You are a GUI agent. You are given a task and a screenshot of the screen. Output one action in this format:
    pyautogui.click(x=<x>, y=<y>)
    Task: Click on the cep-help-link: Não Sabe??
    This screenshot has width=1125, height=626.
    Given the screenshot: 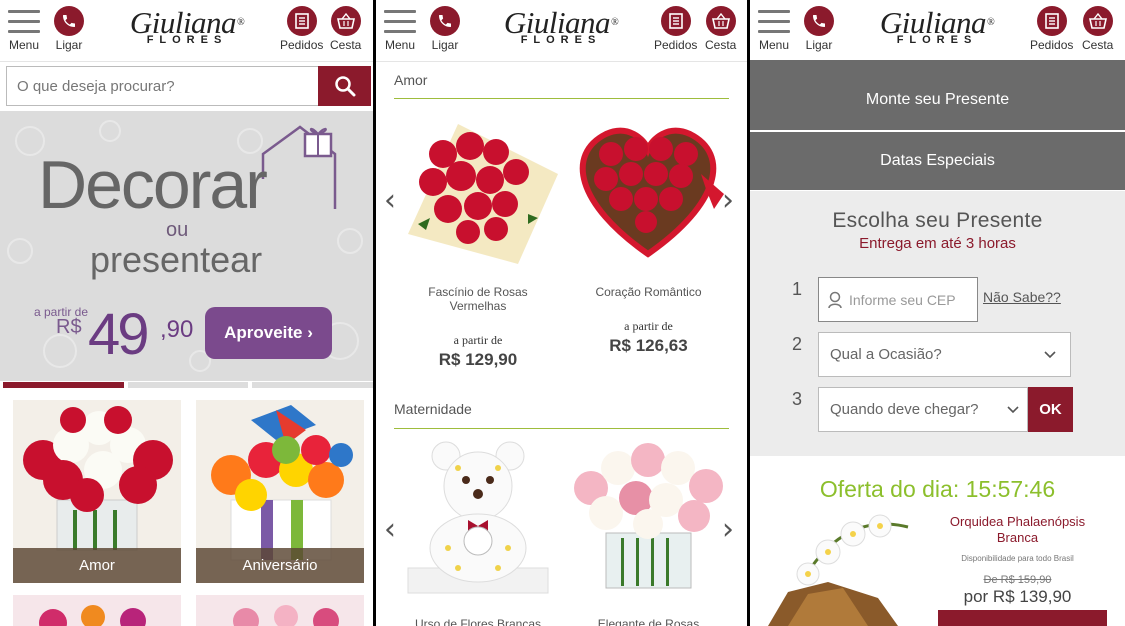 What is the action you would take?
    pyautogui.click(x=1022, y=297)
    